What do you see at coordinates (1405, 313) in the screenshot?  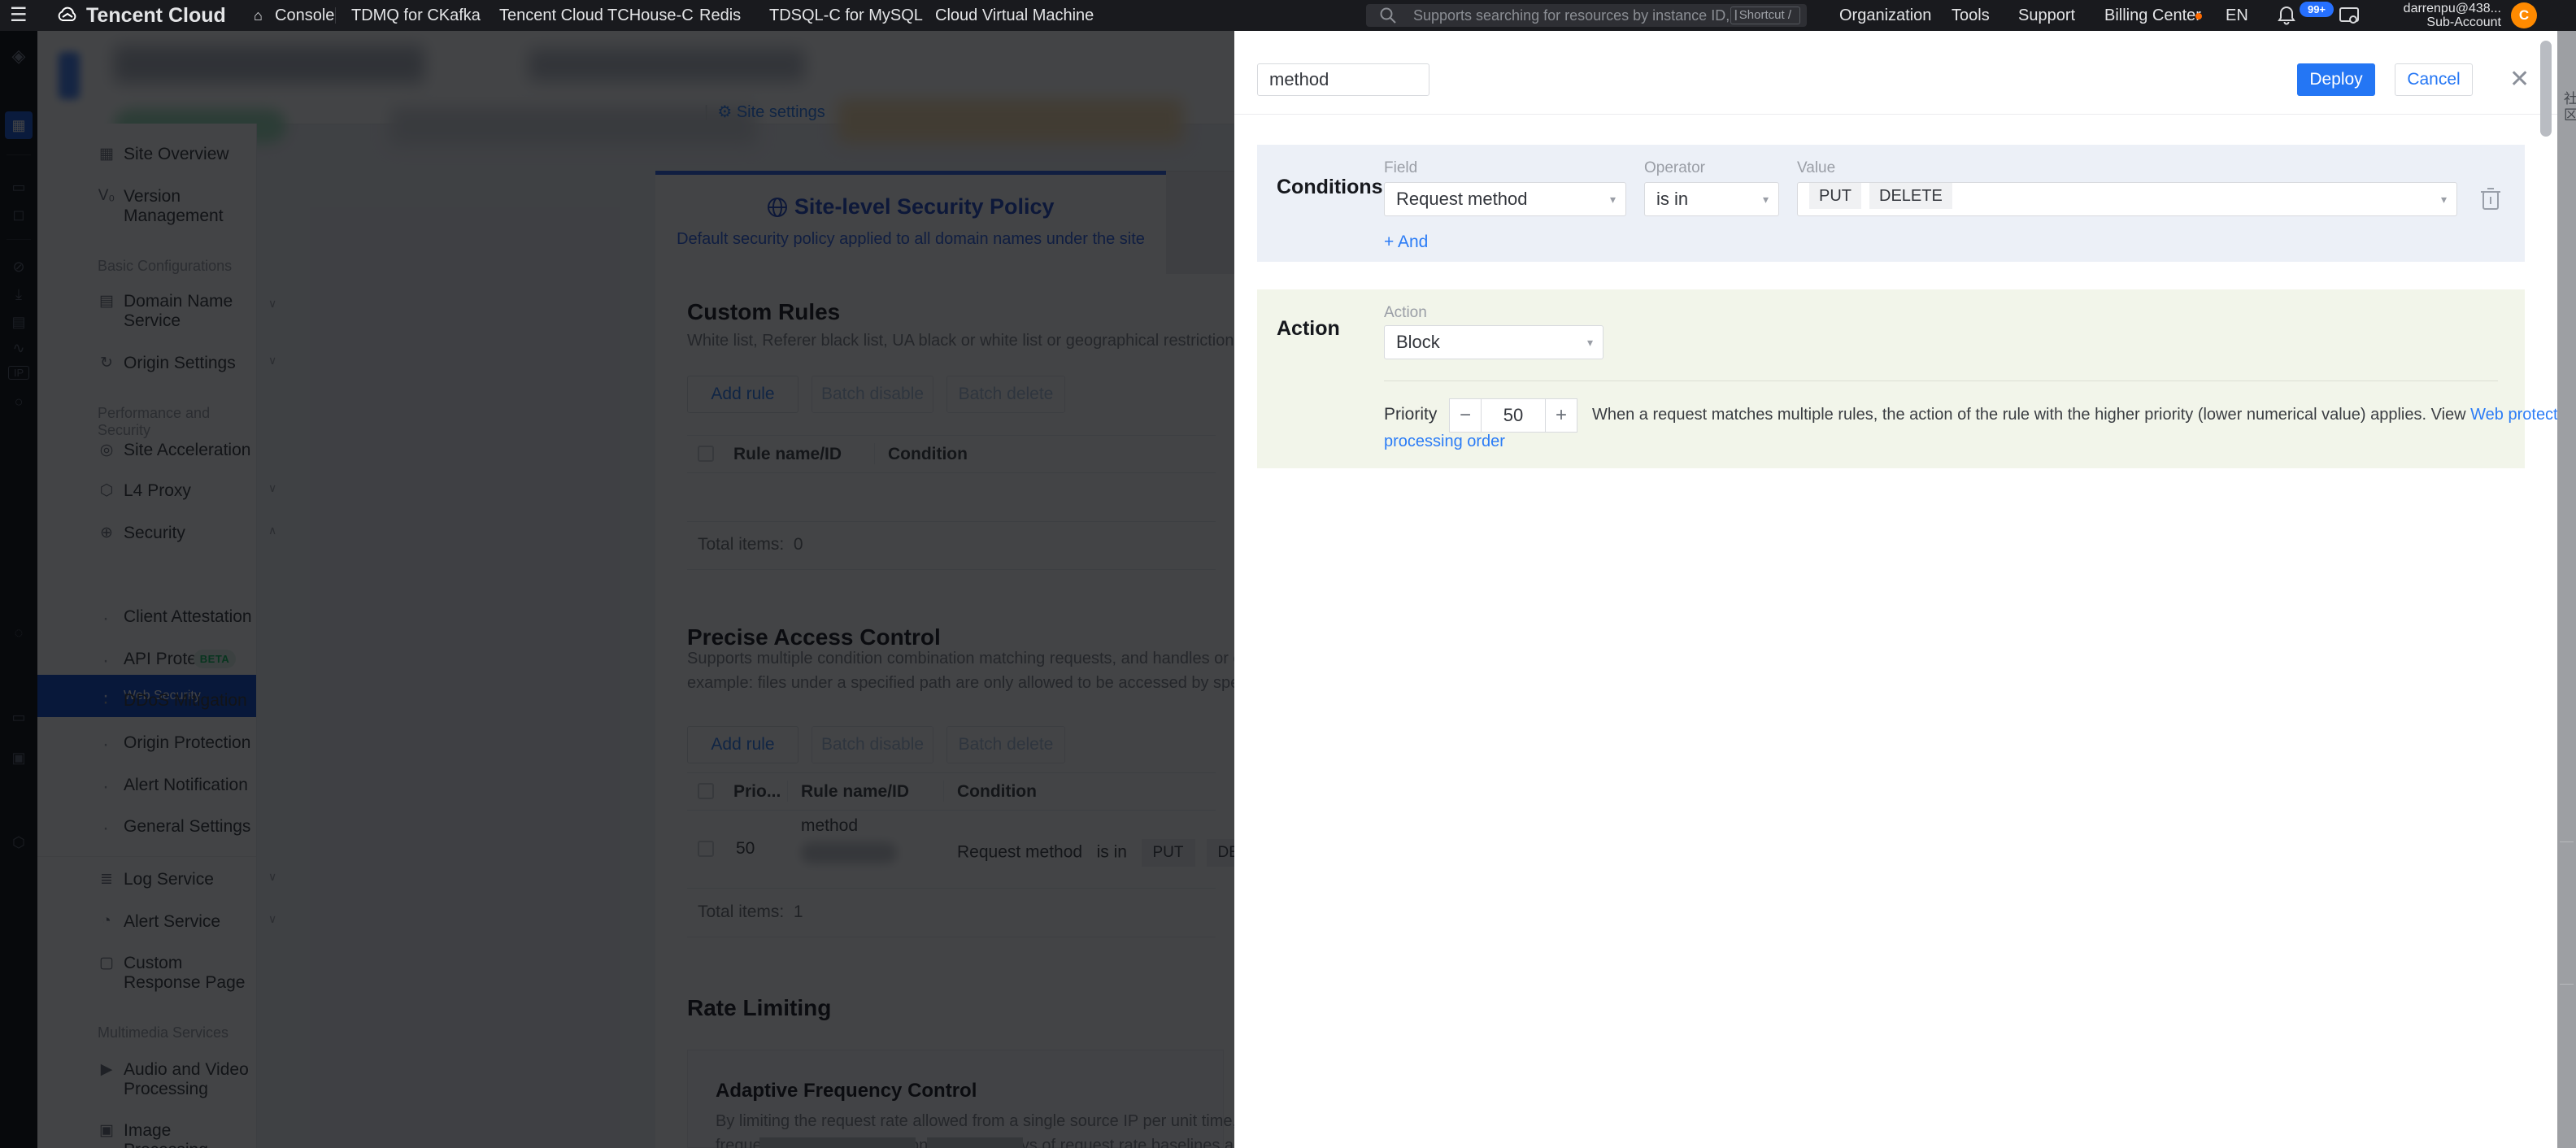 I see `action-label: Action` at bounding box center [1405, 313].